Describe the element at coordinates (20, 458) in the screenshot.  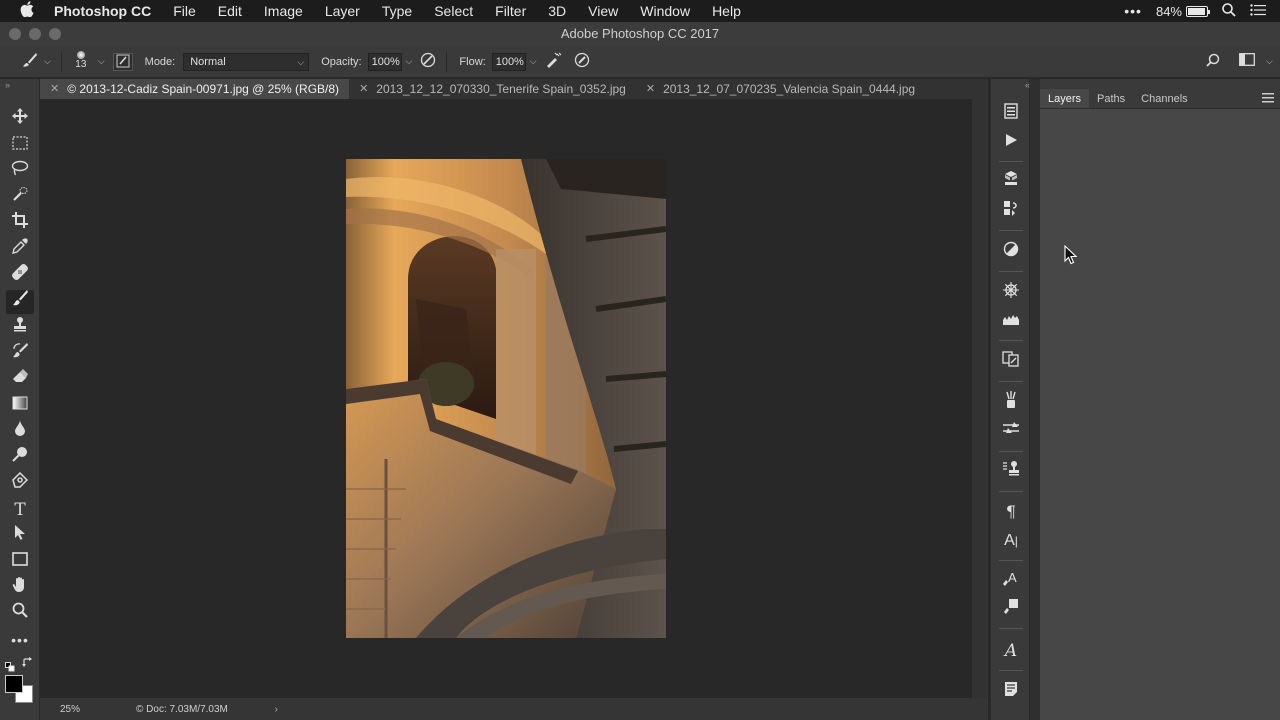
I see `dodge-icon` at that location.